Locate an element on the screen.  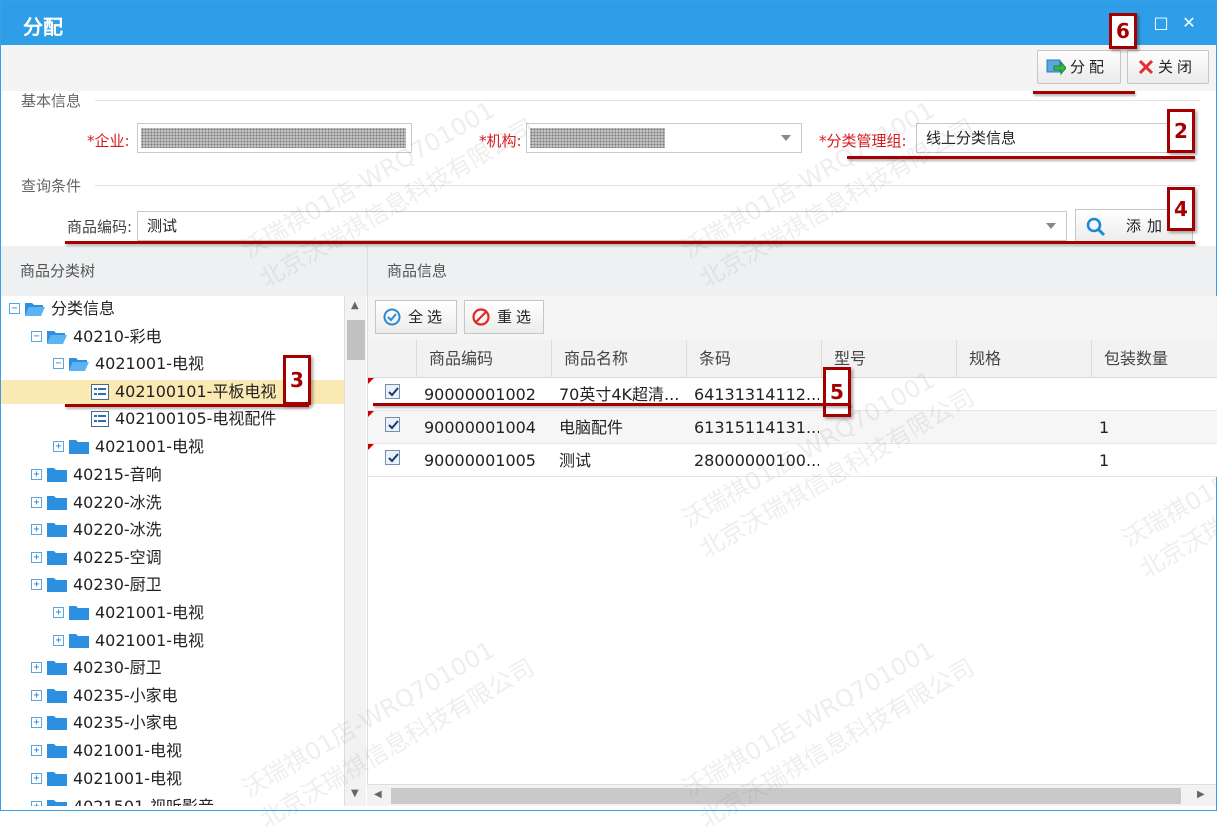
tree-node: + 4021501-视听影音 is located at coordinates (181, 800).